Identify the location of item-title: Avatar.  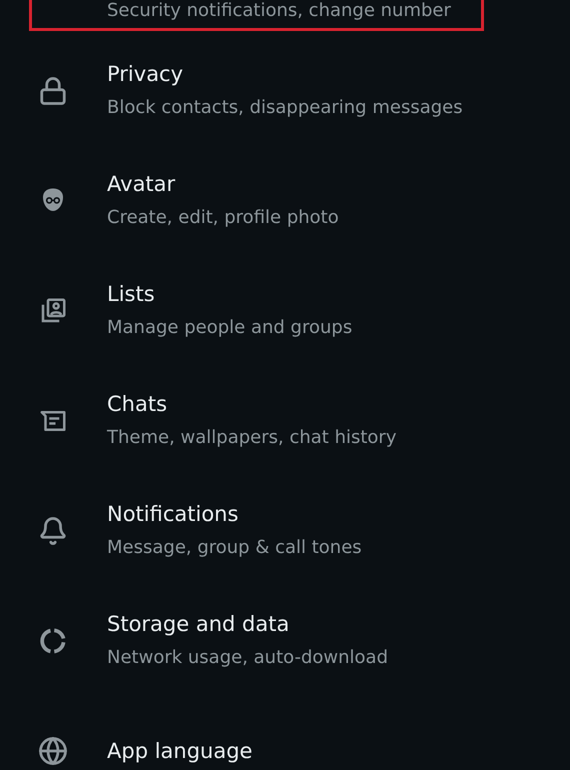
(141, 184).